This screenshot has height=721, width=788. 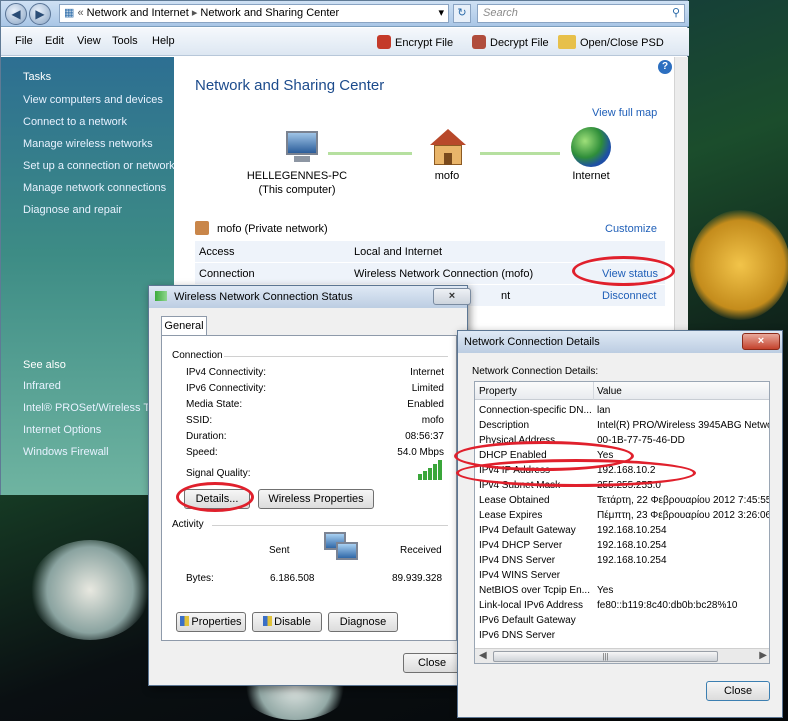 What do you see at coordinates (138, 13) in the screenshot?
I see `breadcrumb-item: Network and Internet` at bounding box center [138, 13].